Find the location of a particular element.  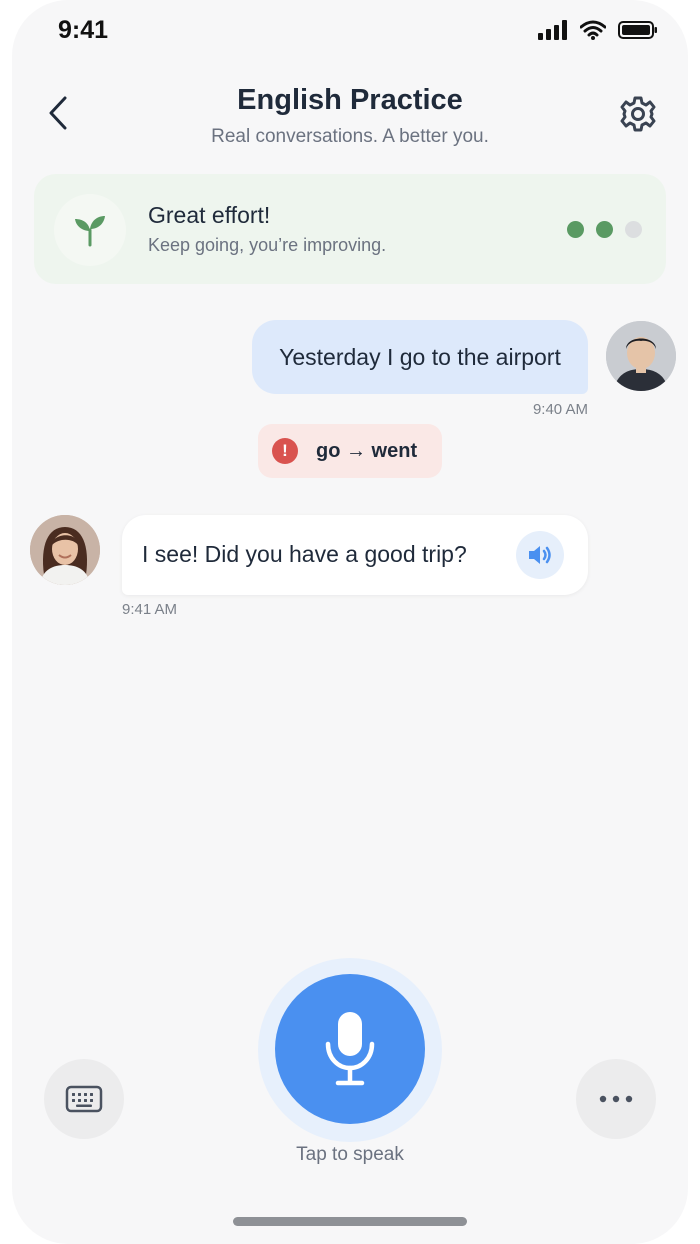

status-time: 9:41 is located at coordinates (83, 30).